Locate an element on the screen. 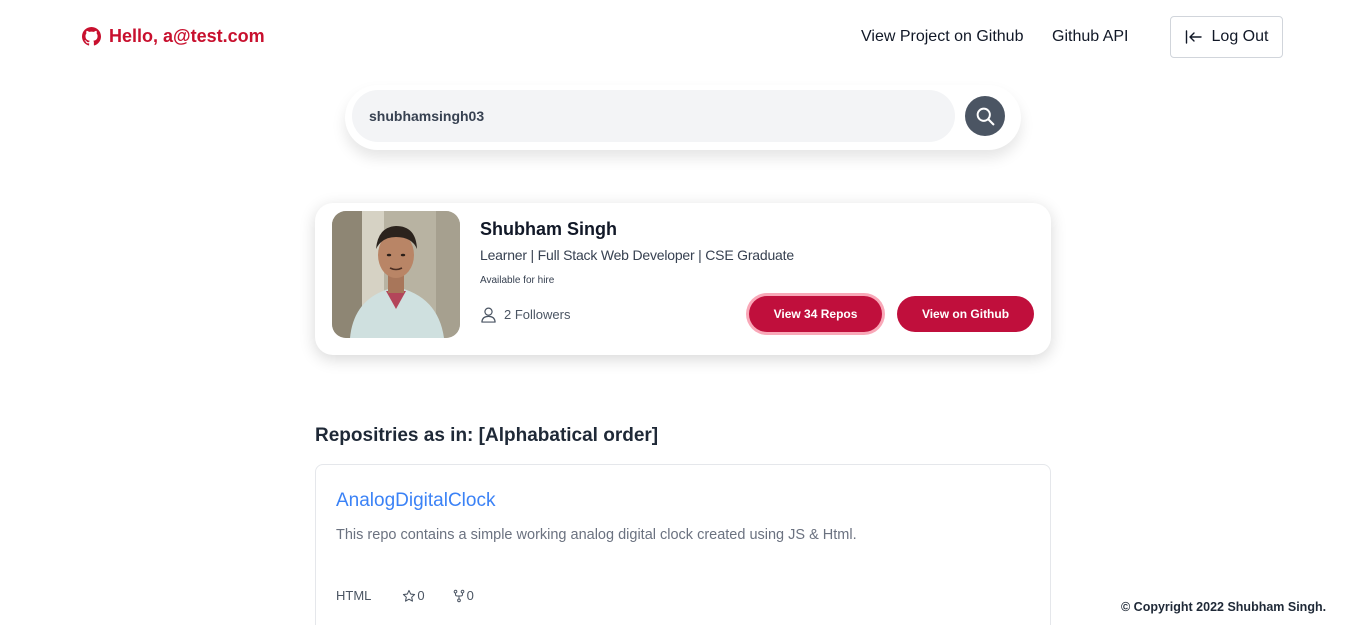  repo-forks: 0 is located at coordinates (463, 595).